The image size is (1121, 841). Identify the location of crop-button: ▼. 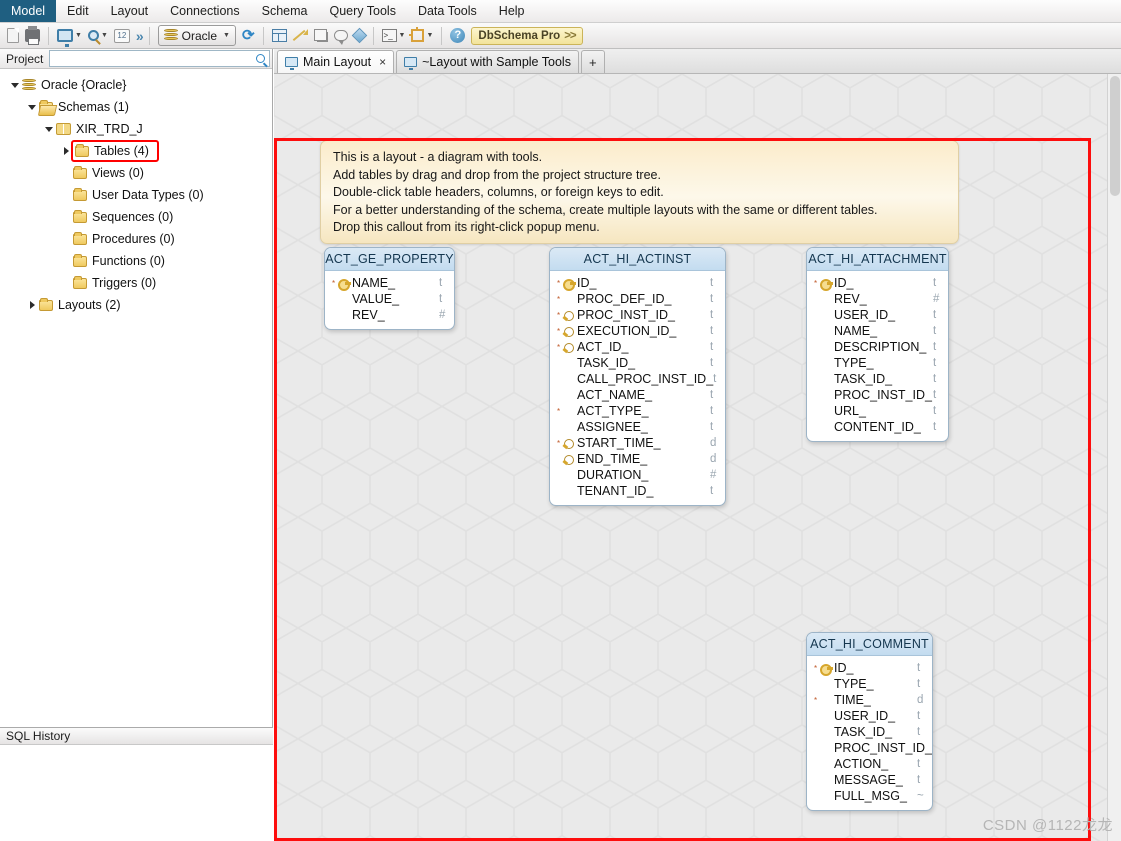
(422, 36).